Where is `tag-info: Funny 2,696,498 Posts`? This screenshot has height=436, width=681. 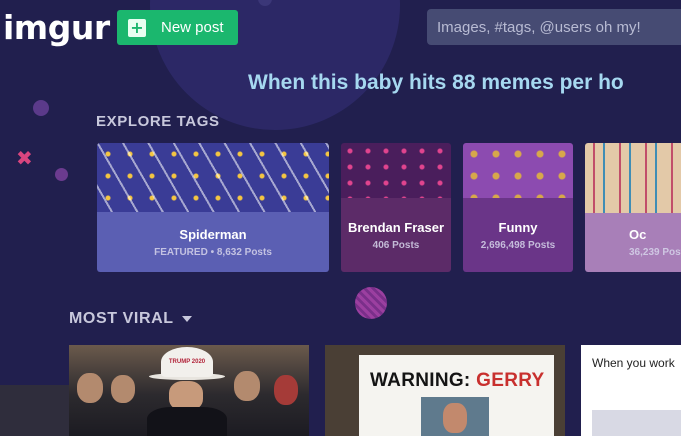
tag-info: Funny 2,696,498 Posts is located at coordinates (518, 235).